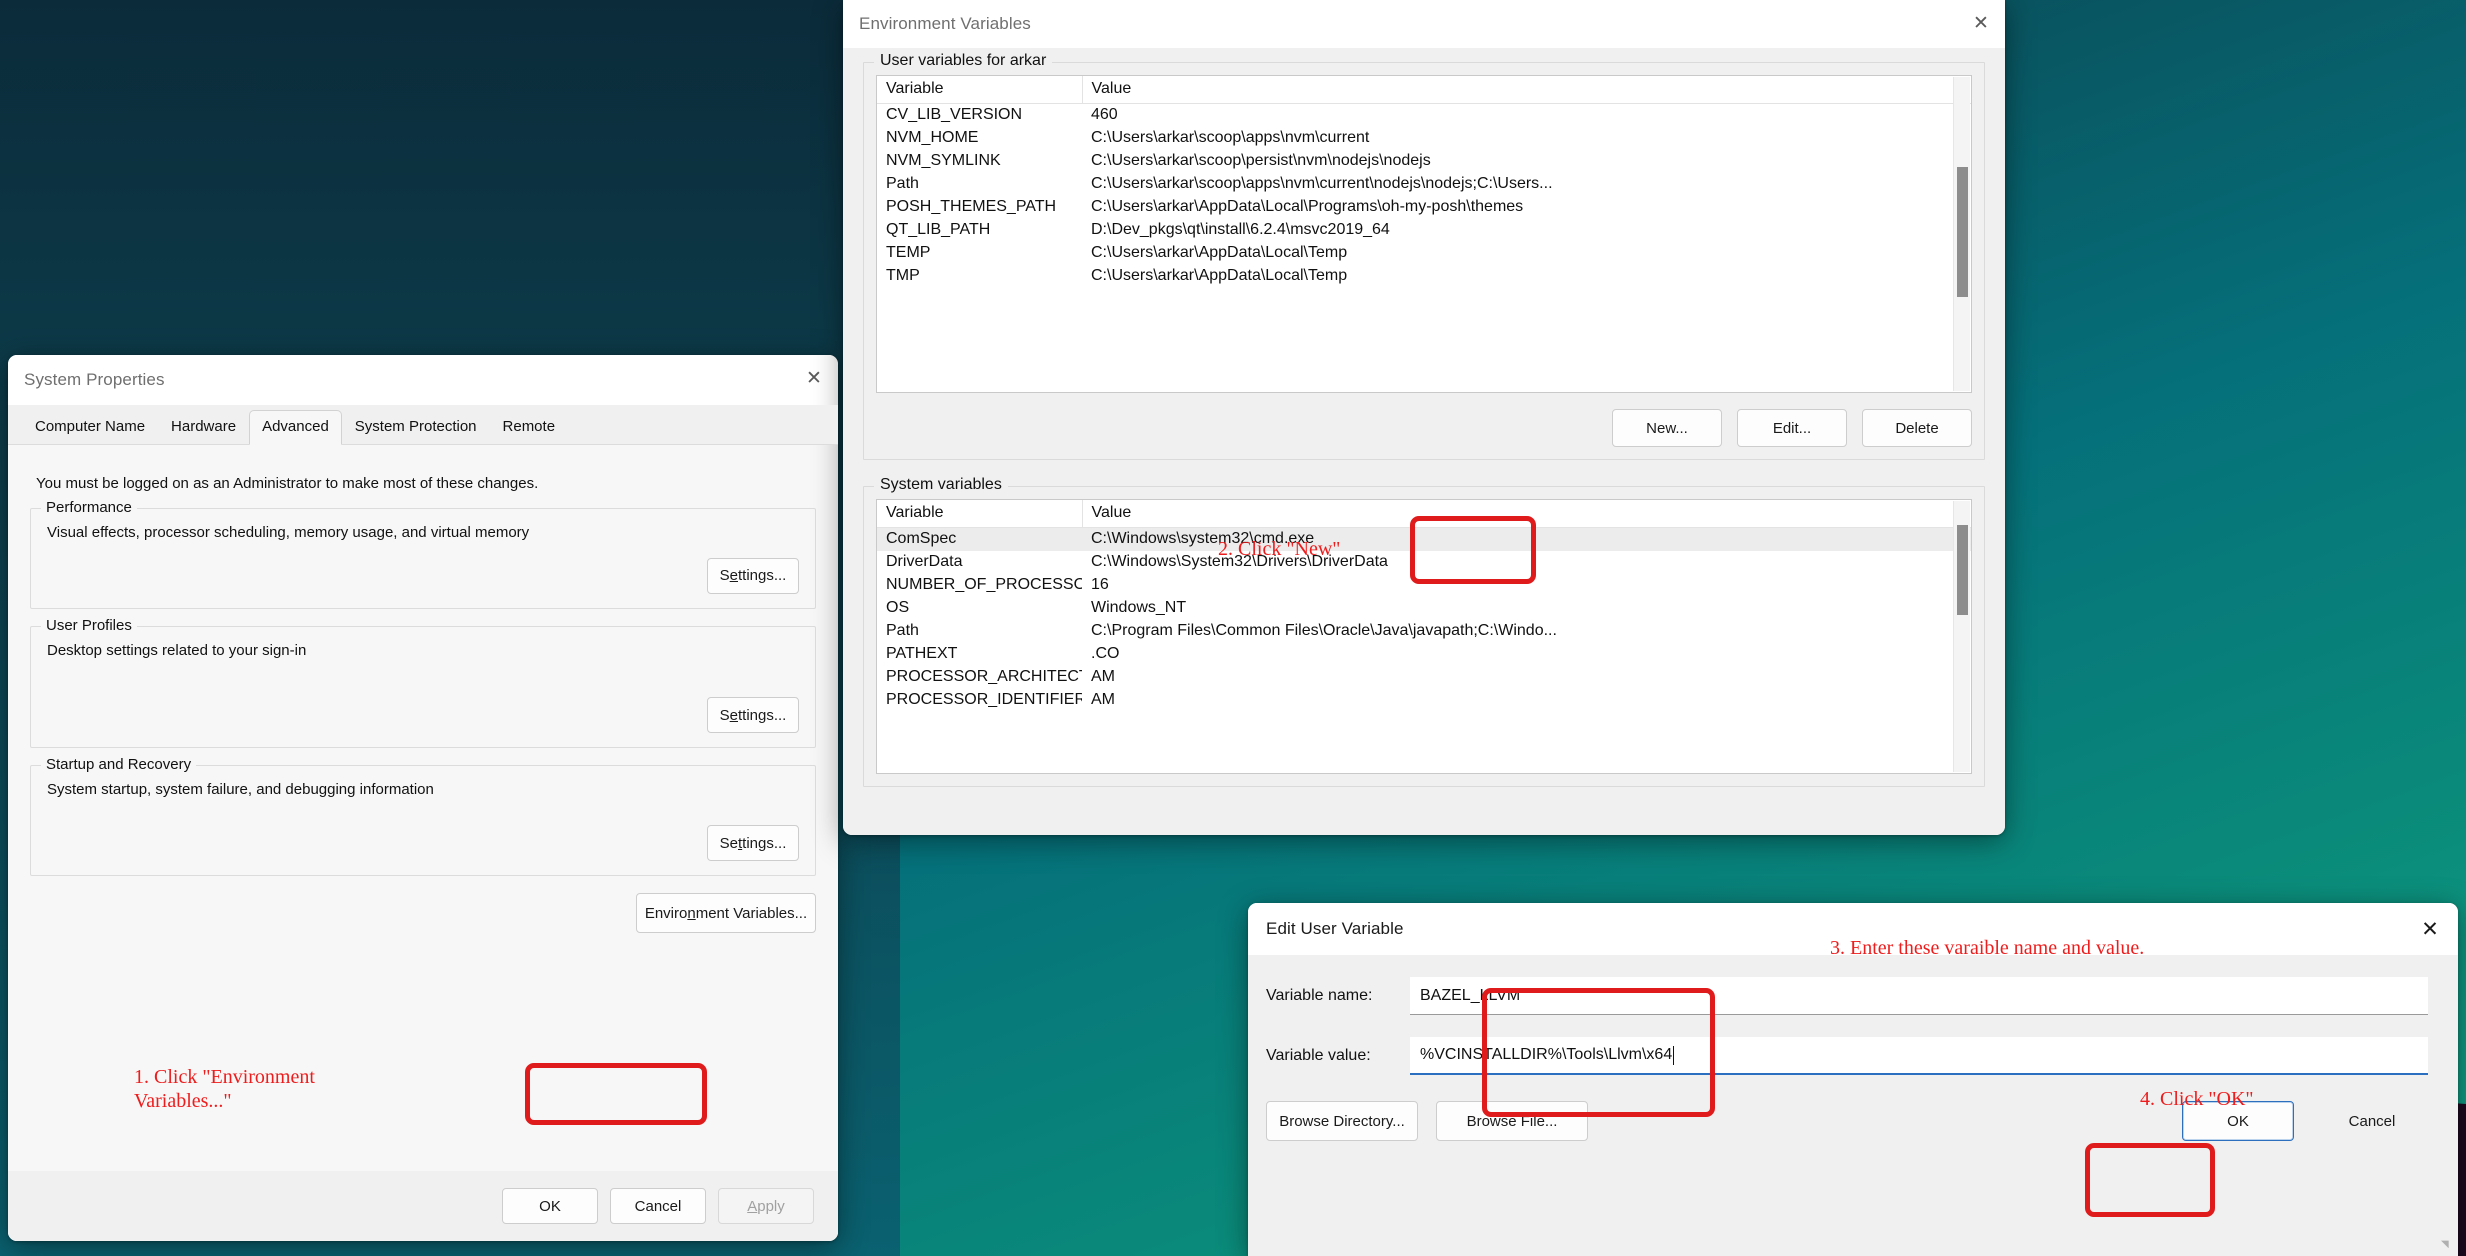 The height and width of the screenshot is (1256, 2466). I want to click on variable-name-label: Variable name:, so click(1319, 995).